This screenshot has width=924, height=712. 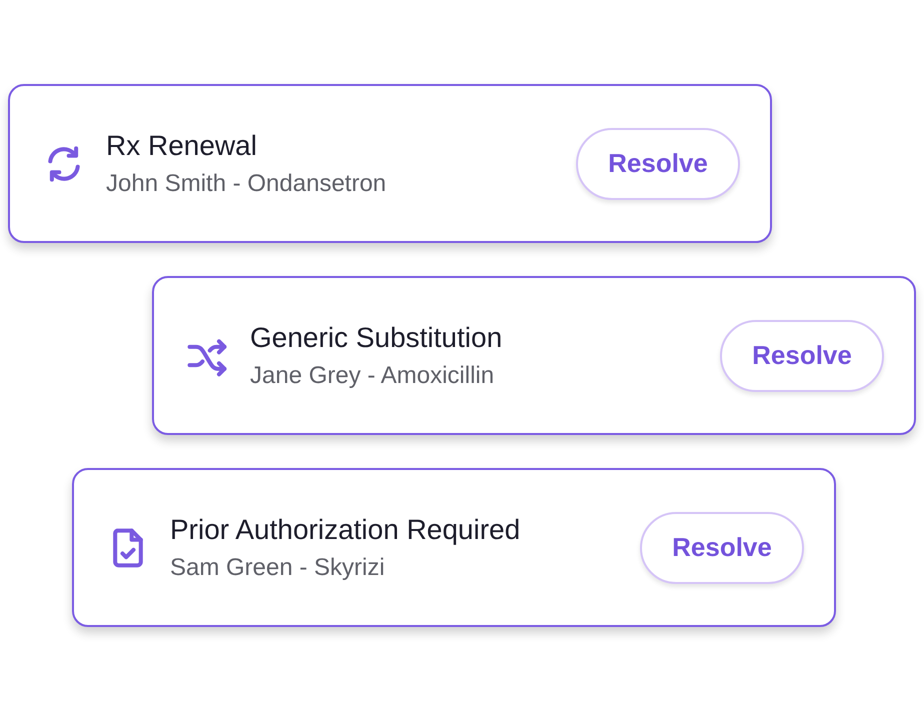 What do you see at coordinates (373, 376) in the screenshot?
I see `task-subtitle: Jane Grey - Amoxicillin` at bounding box center [373, 376].